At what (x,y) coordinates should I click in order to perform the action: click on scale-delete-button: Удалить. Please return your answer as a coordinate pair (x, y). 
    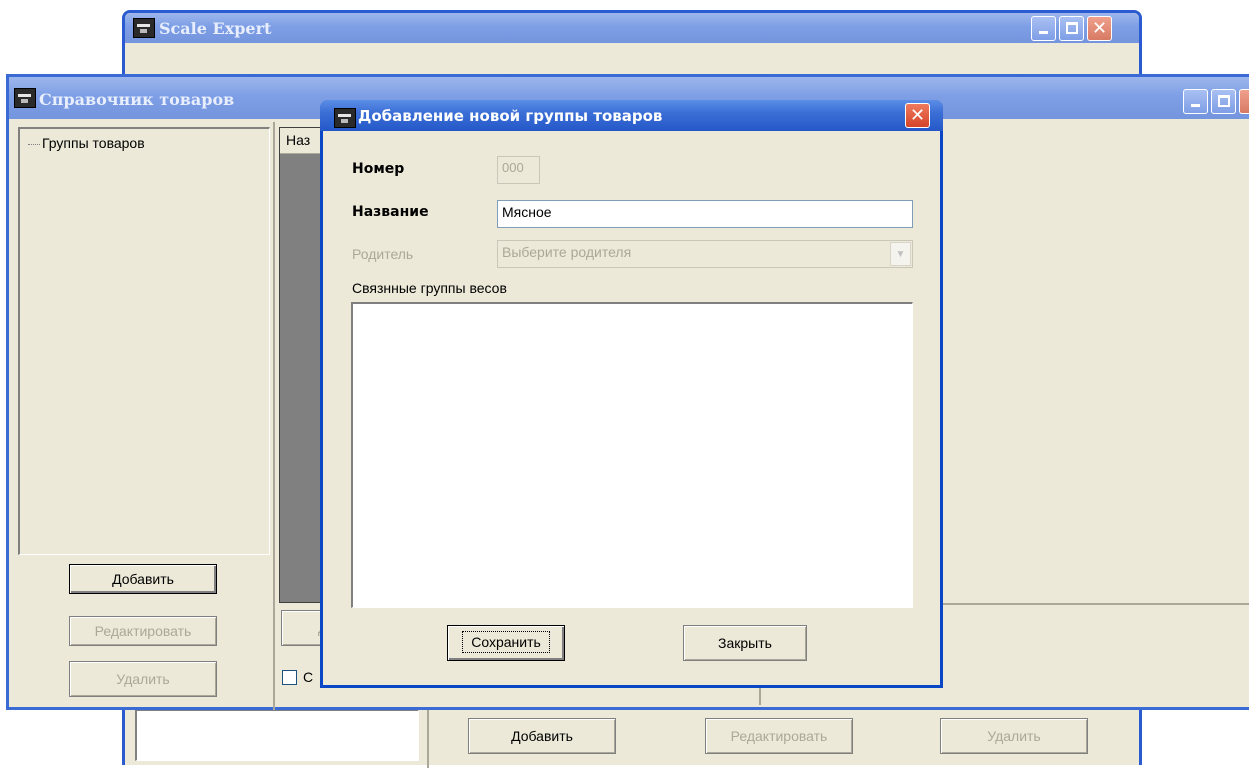
    Looking at the image, I should click on (1014, 736).